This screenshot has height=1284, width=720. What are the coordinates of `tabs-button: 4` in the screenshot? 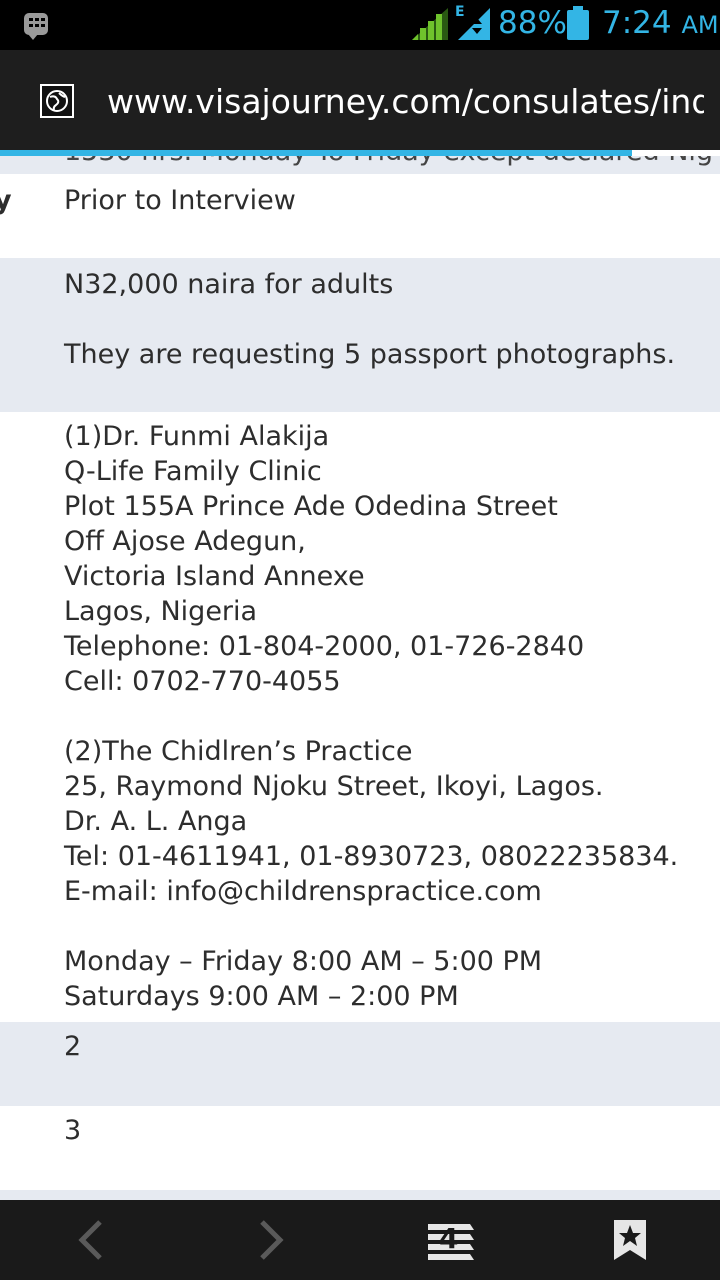 It's located at (450, 1240).